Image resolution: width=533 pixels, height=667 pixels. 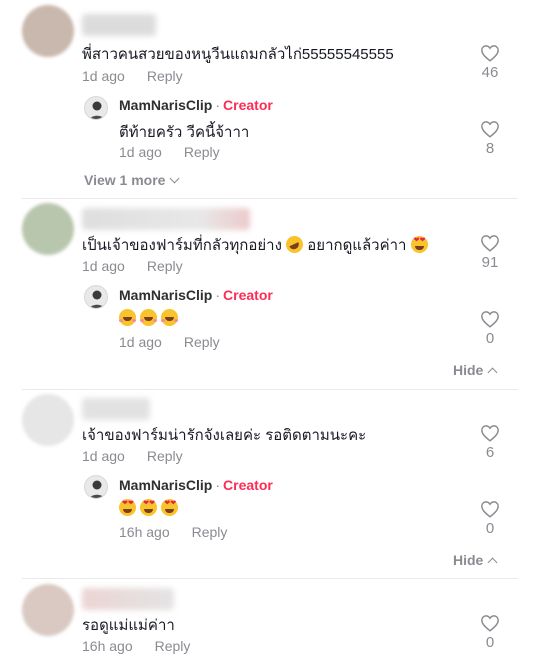 I want to click on comment-meta: 16h ago Reply, so click(x=136, y=646).